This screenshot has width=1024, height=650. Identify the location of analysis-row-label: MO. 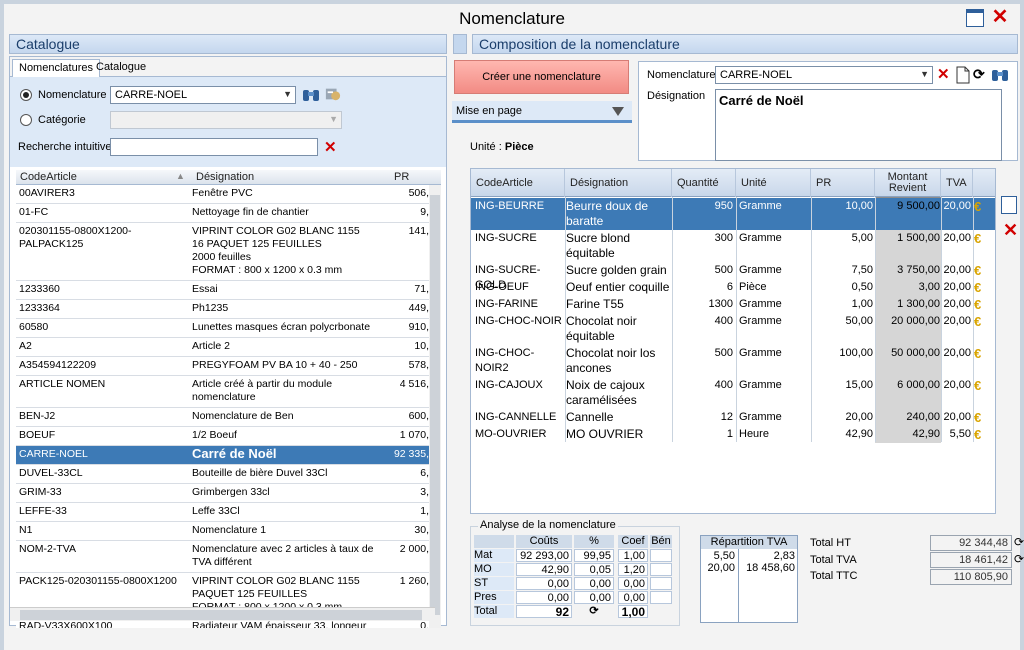
(494, 569).